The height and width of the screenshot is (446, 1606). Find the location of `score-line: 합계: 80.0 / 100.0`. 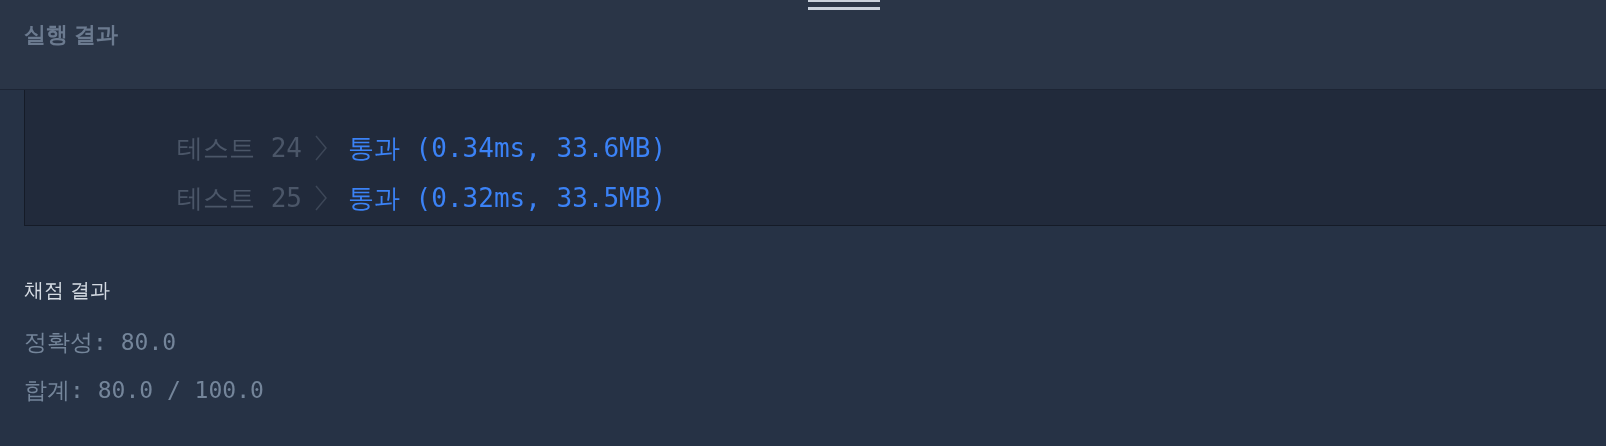

score-line: 합계: 80.0 / 100.0 is located at coordinates (144, 390).